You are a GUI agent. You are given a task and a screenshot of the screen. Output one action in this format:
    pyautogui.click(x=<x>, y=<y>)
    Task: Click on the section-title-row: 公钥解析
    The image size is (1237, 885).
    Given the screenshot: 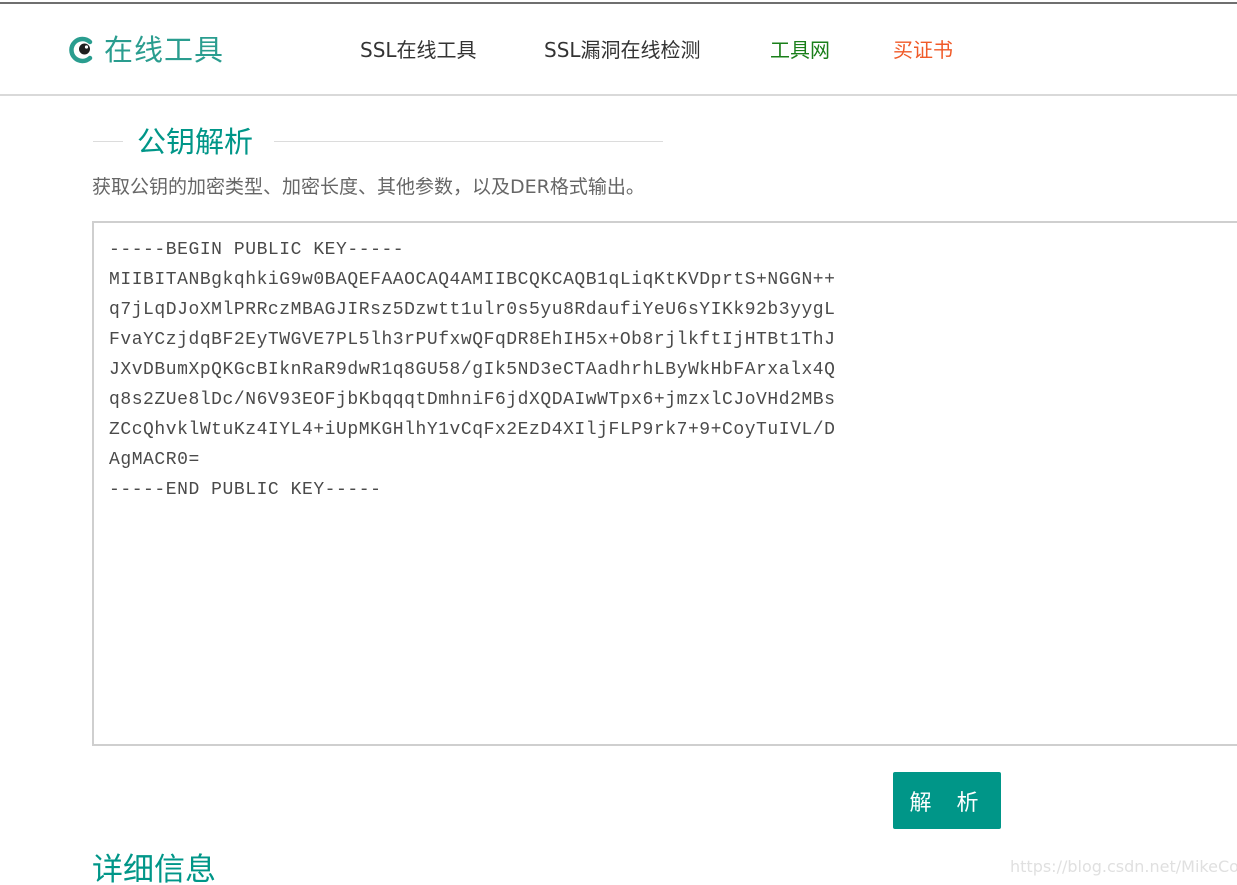 What is the action you would take?
    pyautogui.click(x=378, y=142)
    